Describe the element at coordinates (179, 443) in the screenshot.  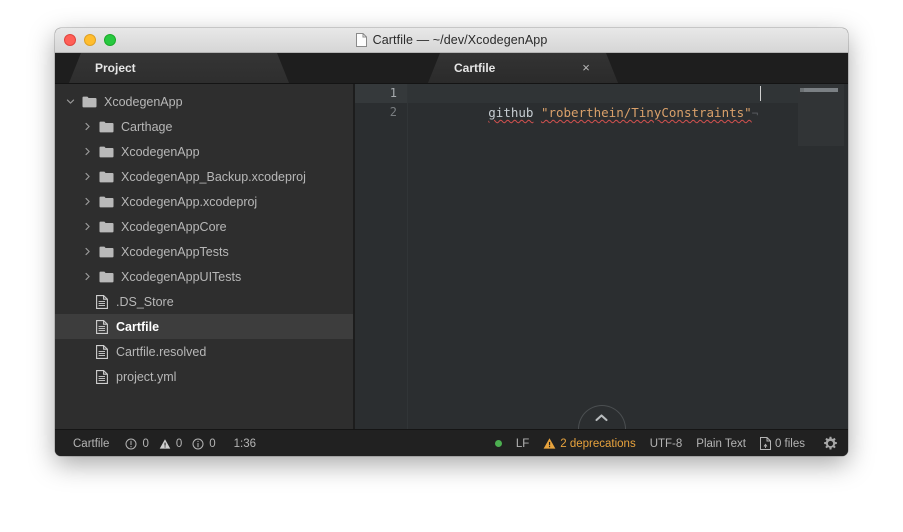
I see `status-warning-count: 0` at that location.